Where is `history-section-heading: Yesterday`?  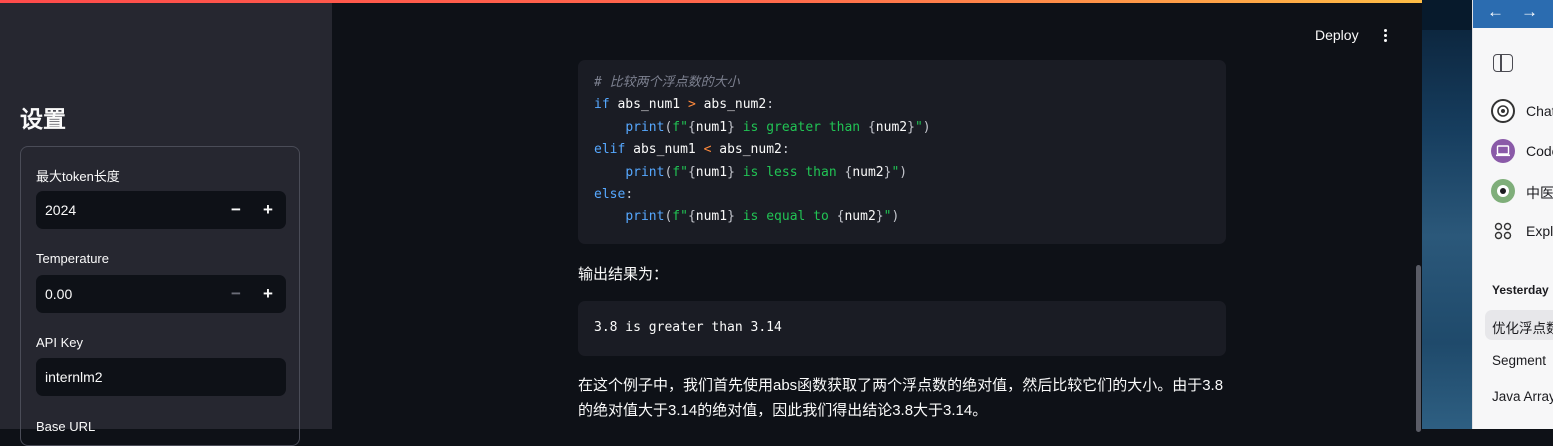
history-section-heading: Yesterday is located at coordinates (1520, 290).